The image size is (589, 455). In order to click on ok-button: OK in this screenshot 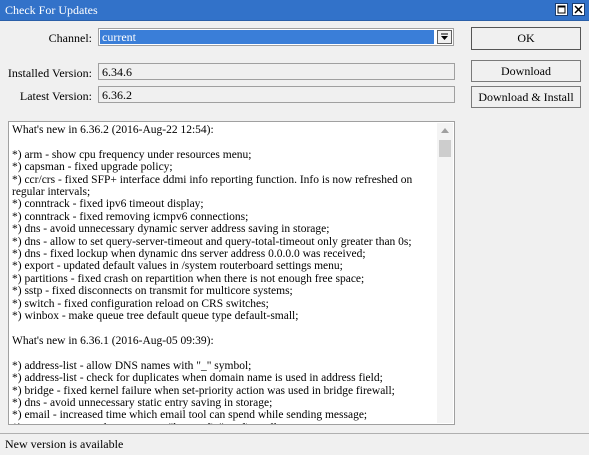, I will do `click(526, 38)`.